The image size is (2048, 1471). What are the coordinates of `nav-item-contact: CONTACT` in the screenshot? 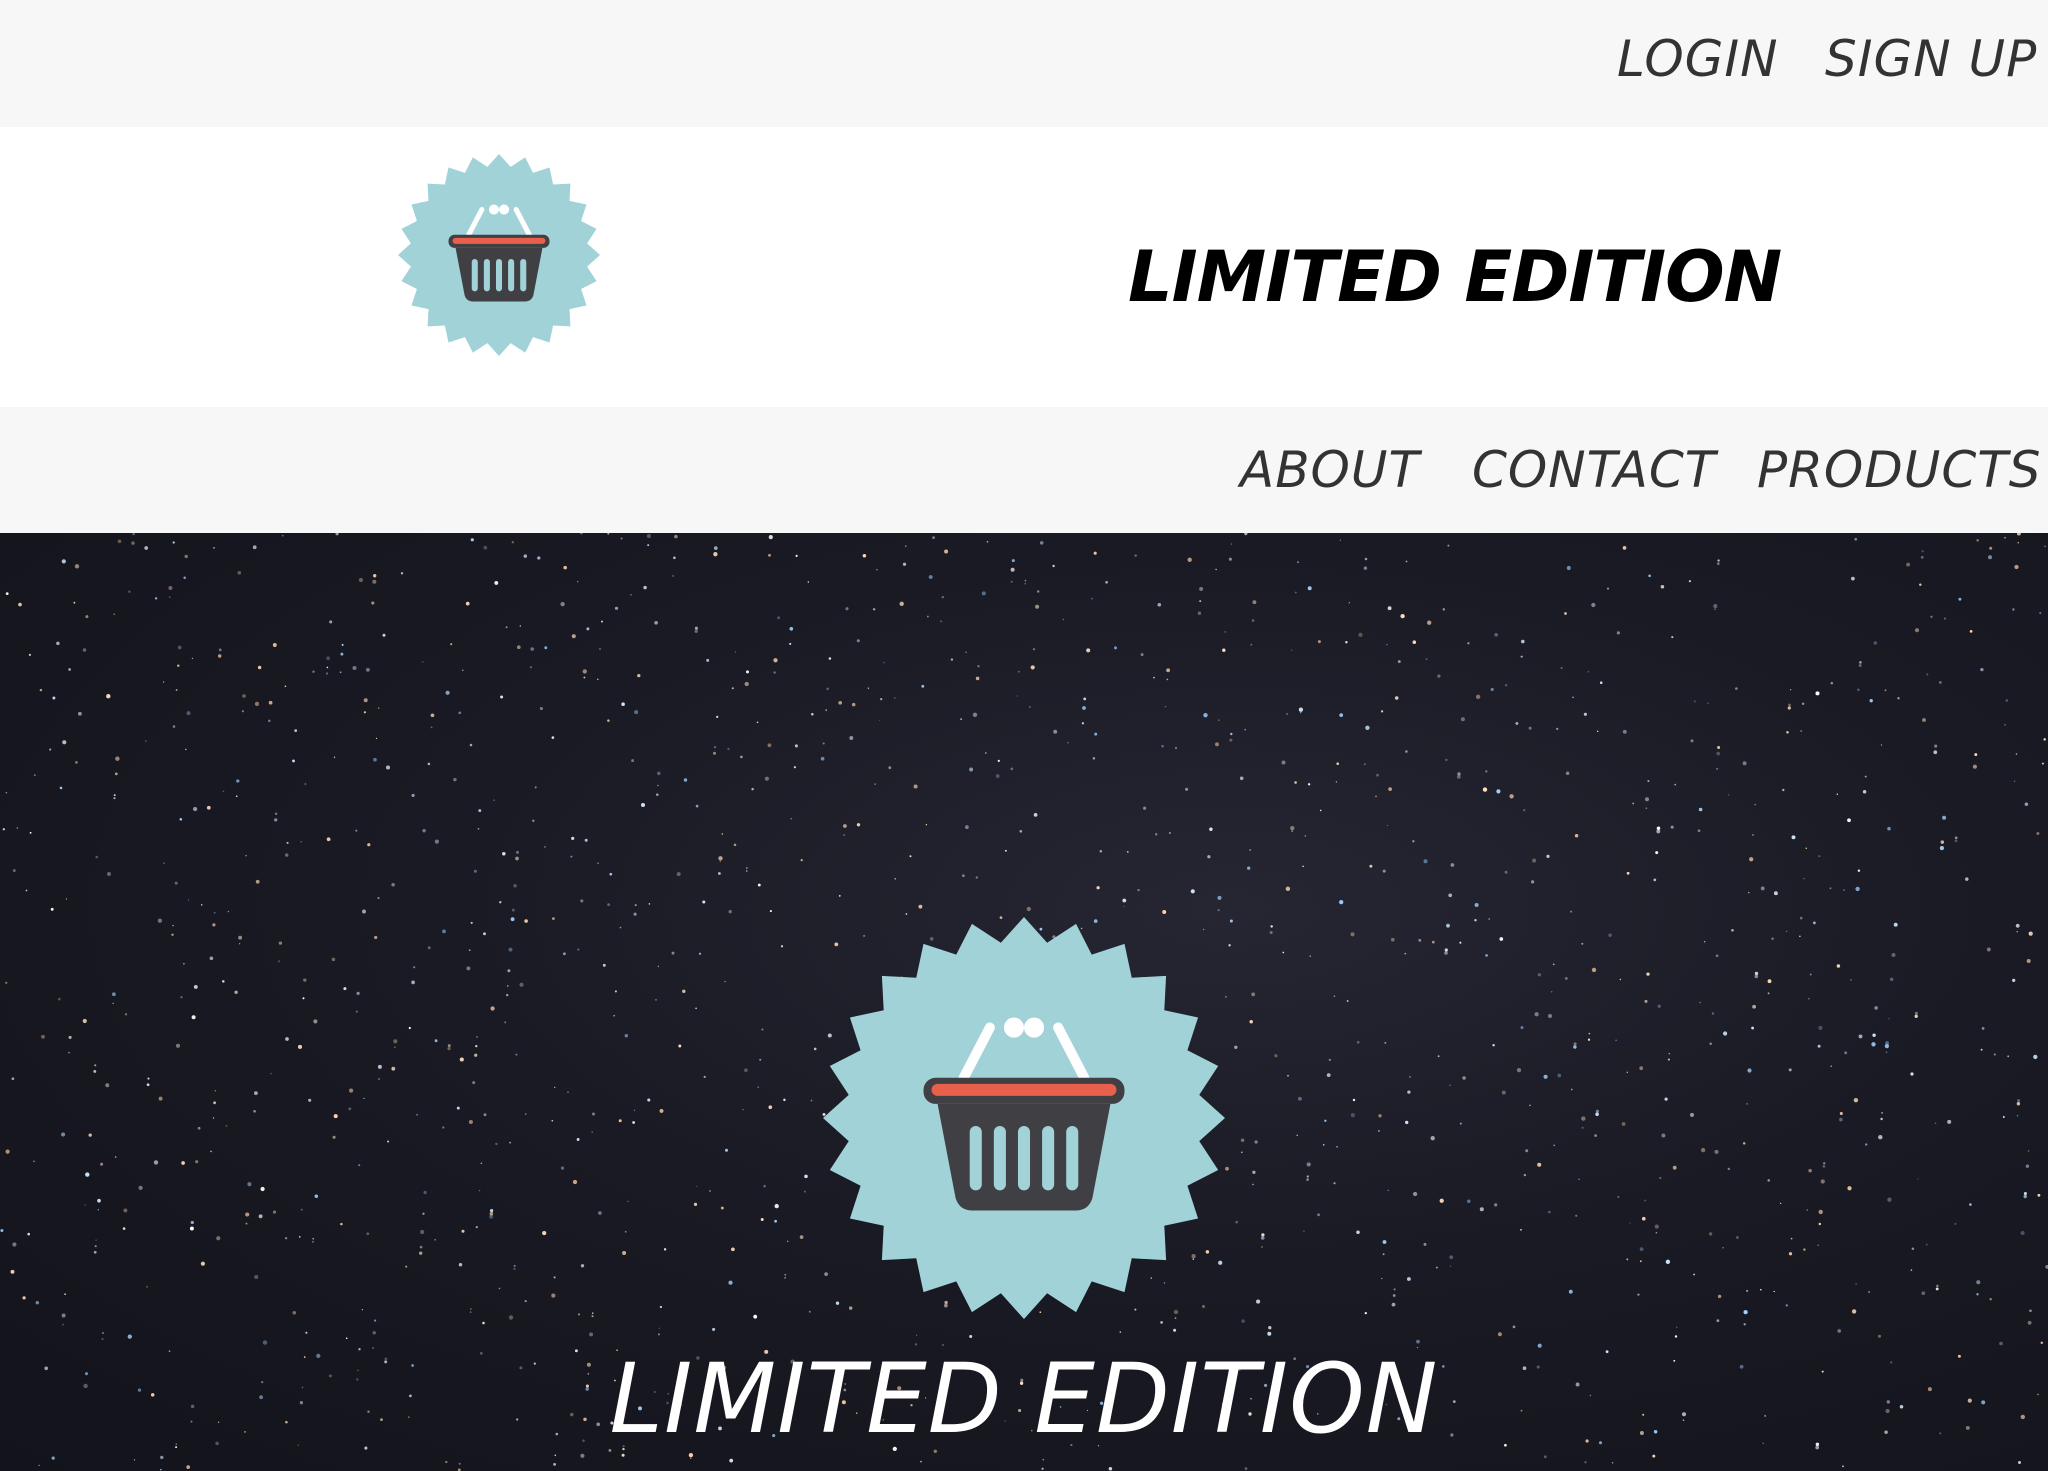 It's located at (1594, 470).